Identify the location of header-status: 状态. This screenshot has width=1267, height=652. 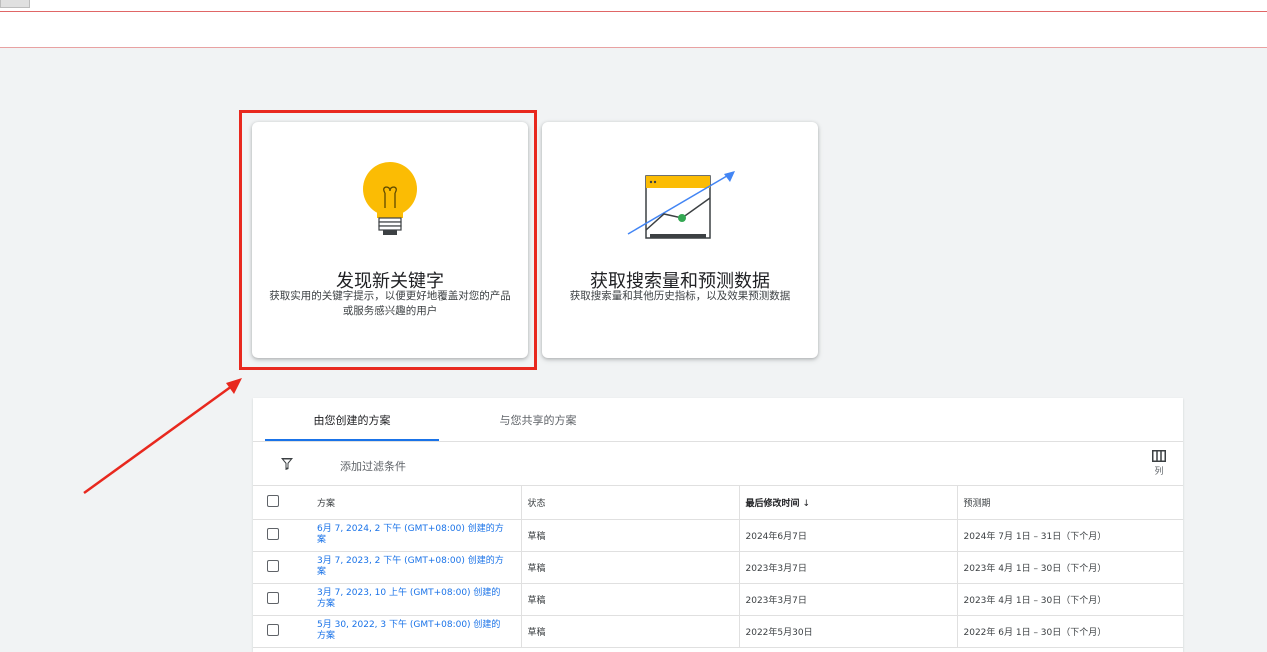
(630, 503).